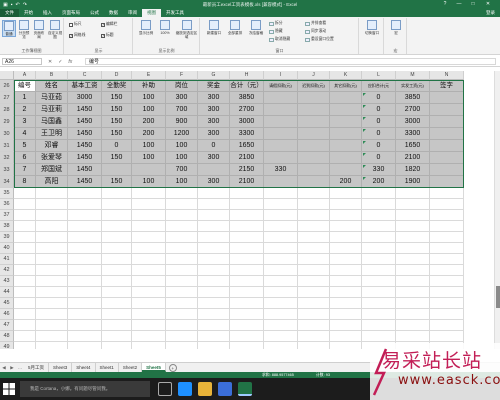 The height and width of the screenshot is (400, 500). What do you see at coordinates (186, 29) in the screenshot?
I see `zoom-to-selection-button: 缩放到选定区域` at bounding box center [186, 29].